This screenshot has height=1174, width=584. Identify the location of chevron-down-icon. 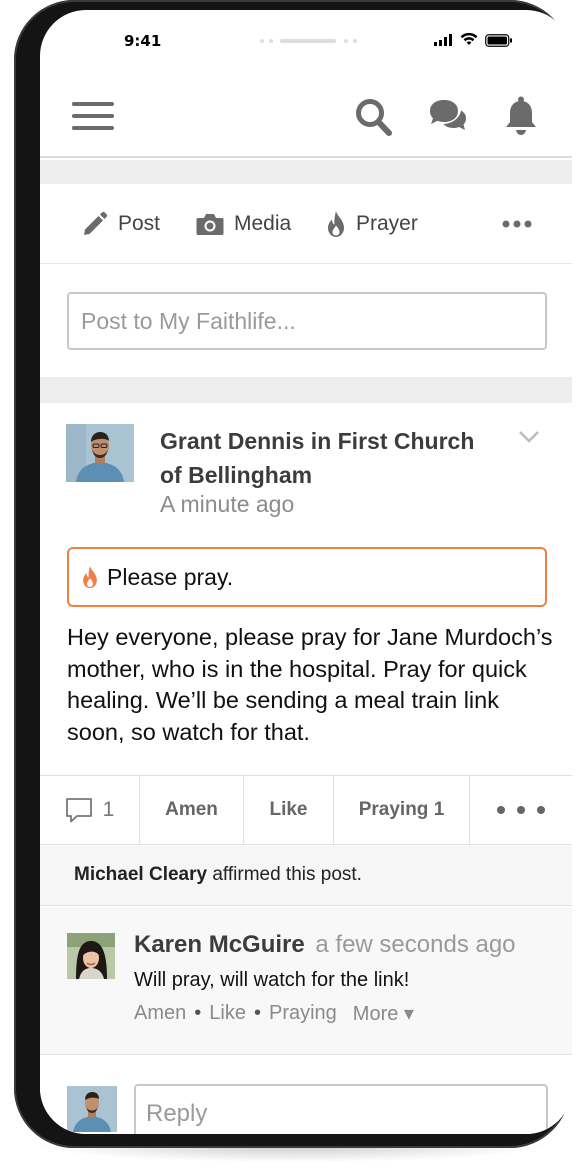
(529, 437).